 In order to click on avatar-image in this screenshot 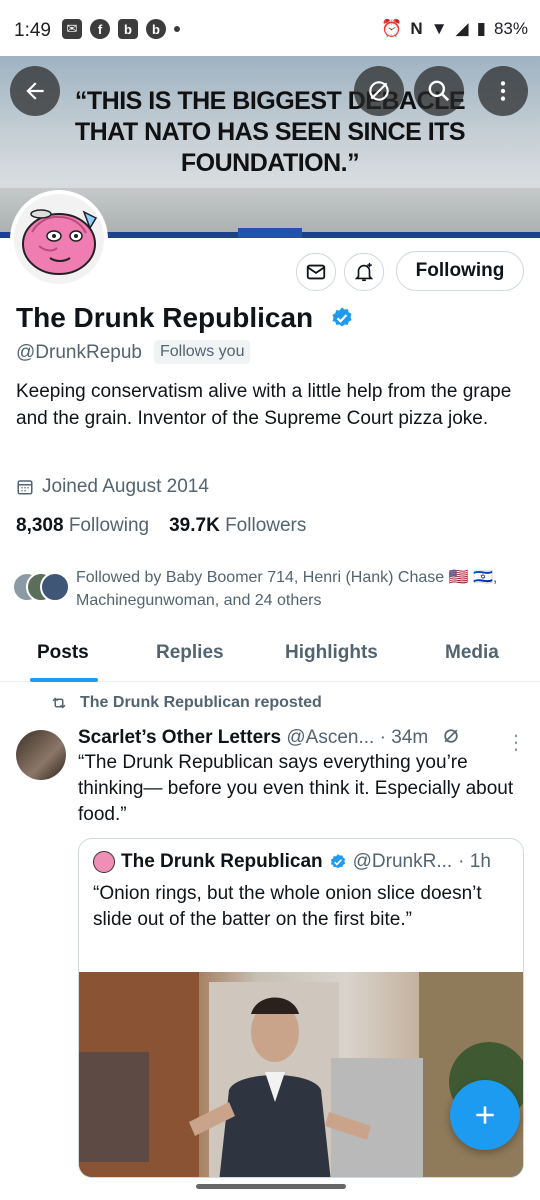, I will do `click(59, 239)`.